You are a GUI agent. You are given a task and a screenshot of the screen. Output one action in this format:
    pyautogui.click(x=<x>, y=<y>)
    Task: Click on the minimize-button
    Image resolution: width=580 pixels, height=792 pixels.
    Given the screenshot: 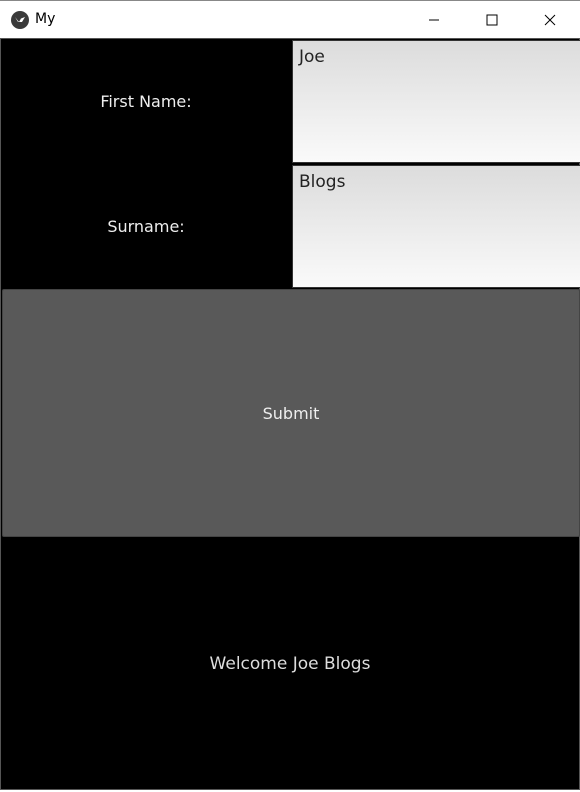 What is the action you would take?
    pyautogui.click(x=434, y=20)
    